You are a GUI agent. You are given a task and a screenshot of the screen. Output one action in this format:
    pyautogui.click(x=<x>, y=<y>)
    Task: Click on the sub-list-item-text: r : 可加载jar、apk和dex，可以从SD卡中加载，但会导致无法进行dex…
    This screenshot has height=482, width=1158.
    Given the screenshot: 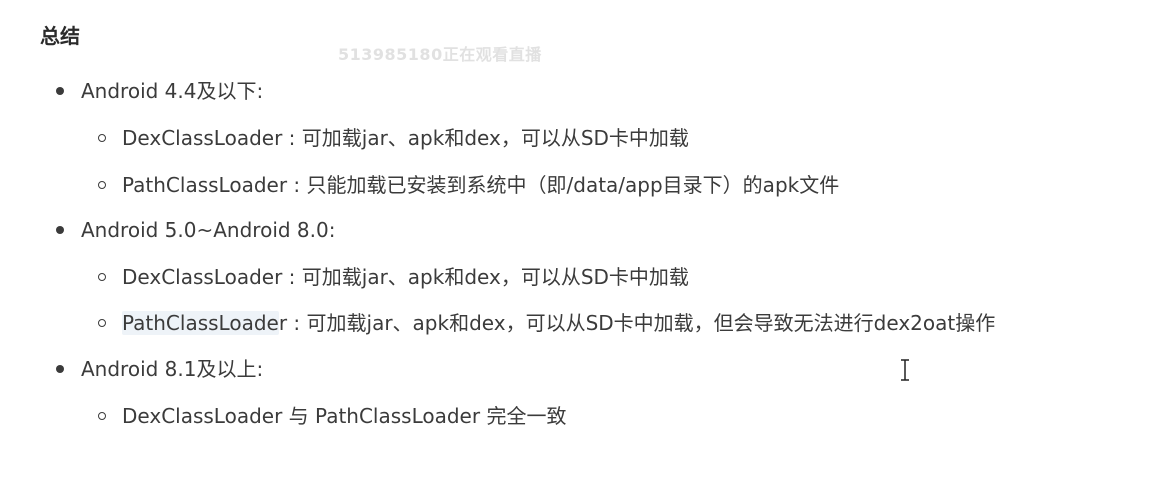 What is the action you would take?
    pyautogui.click(x=637, y=323)
    